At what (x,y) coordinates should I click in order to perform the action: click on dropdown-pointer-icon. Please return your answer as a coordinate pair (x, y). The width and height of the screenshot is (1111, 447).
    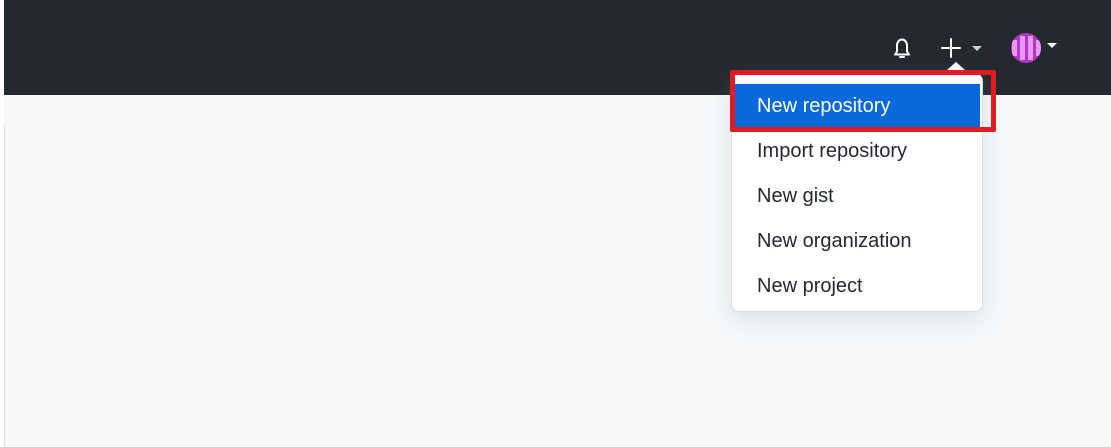
    Looking at the image, I should click on (956, 66).